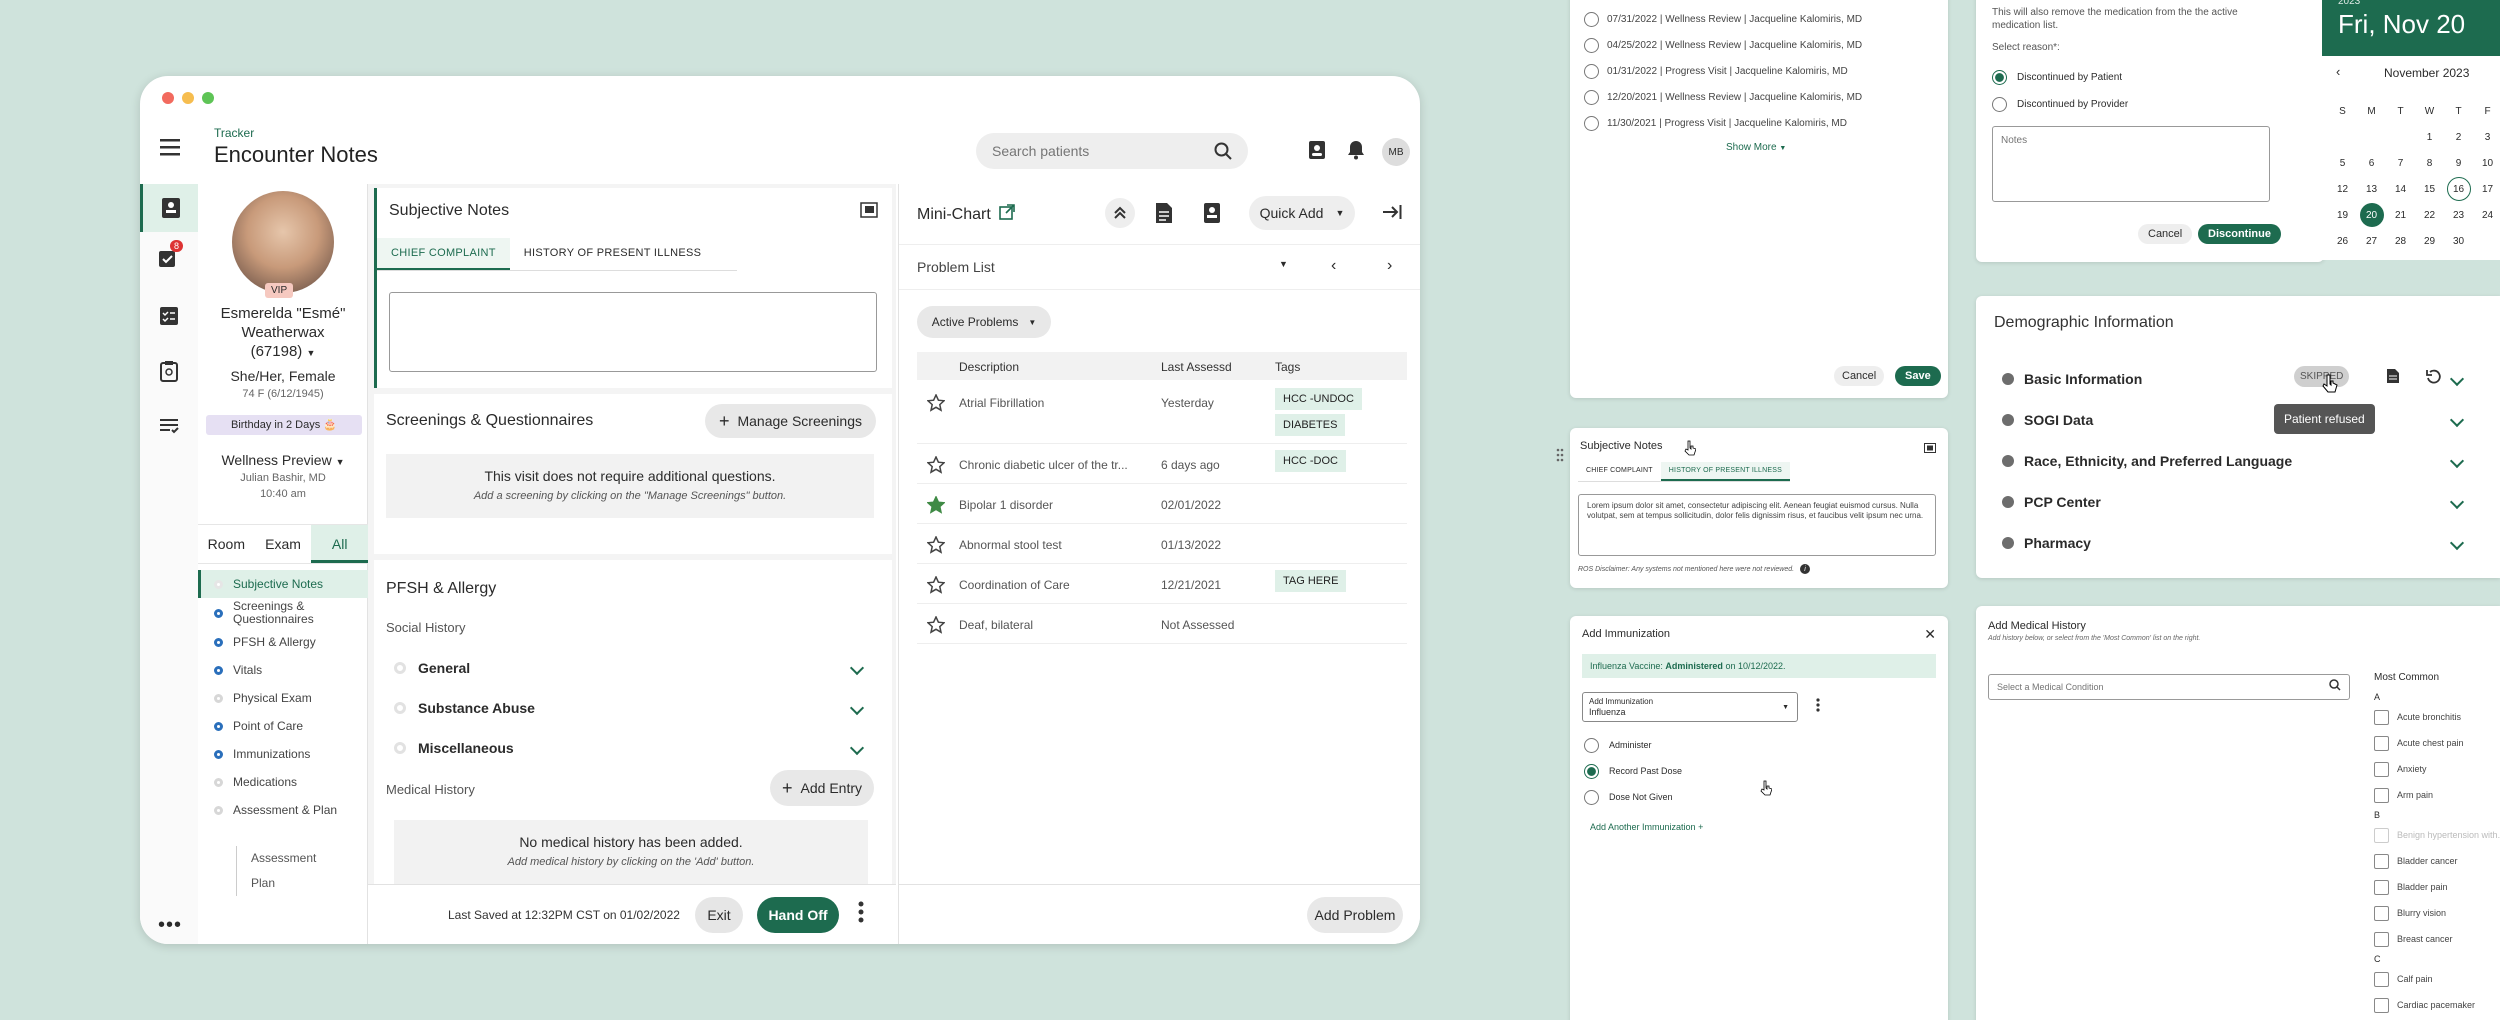  What do you see at coordinates (2458, 189) in the screenshot?
I see `calendar-day: 16` at bounding box center [2458, 189].